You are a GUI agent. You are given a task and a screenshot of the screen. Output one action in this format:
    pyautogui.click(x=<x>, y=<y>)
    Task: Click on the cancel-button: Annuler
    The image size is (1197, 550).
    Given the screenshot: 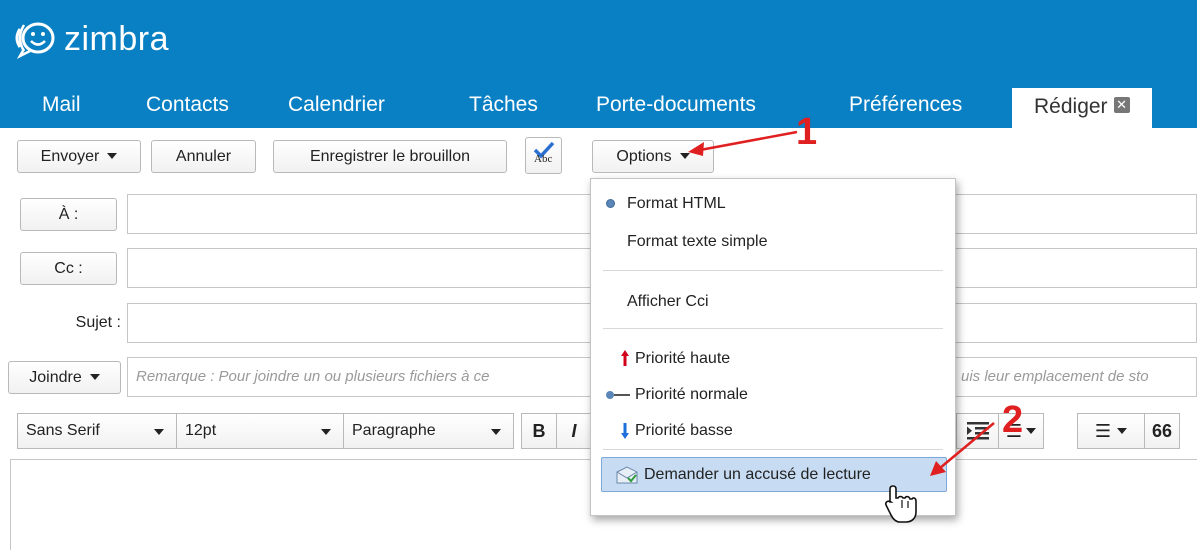 What is the action you would take?
    pyautogui.click(x=203, y=156)
    